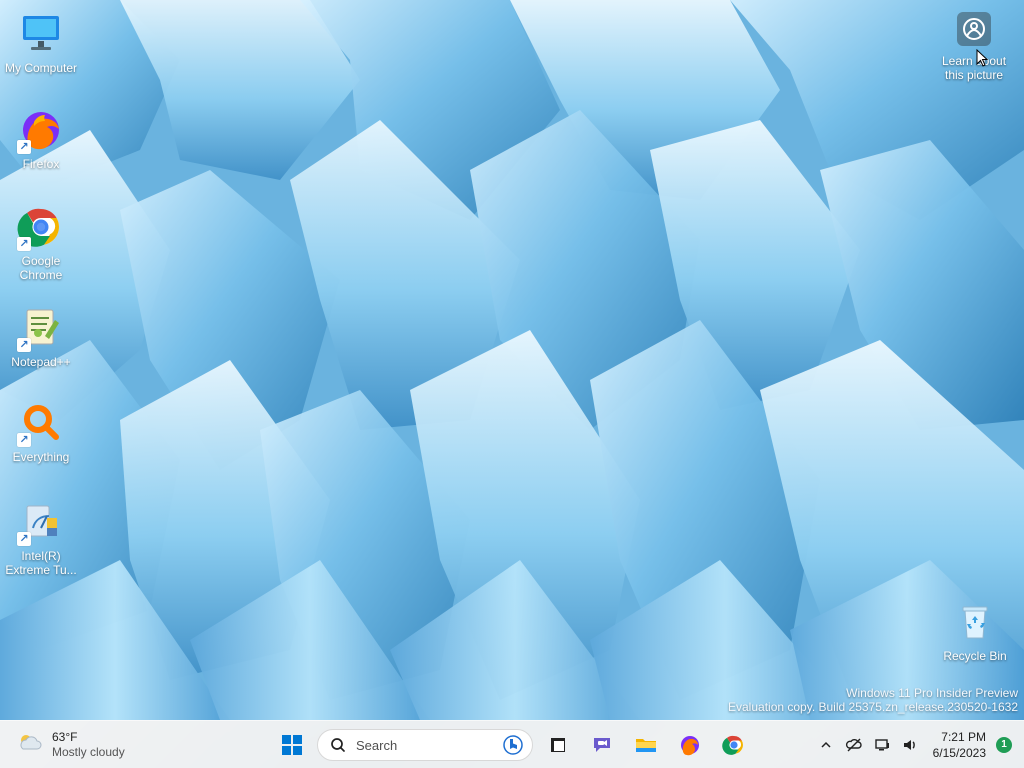 Image resolution: width=1024 pixels, height=768 pixels. What do you see at coordinates (41, 522) in the screenshot?
I see `intel-gauge-icon: ↗` at bounding box center [41, 522].